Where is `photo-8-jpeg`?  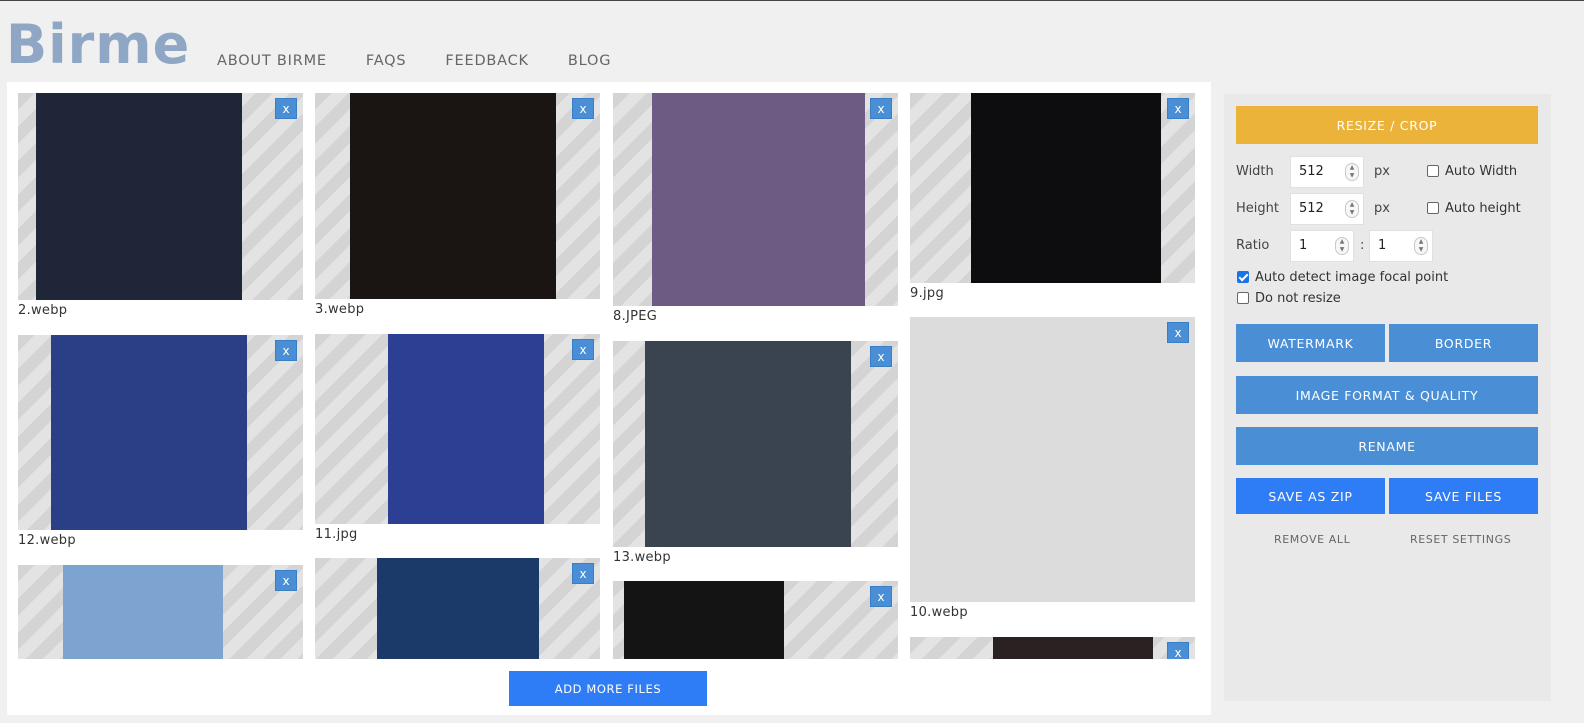
photo-8-jpeg is located at coordinates (758, 199).